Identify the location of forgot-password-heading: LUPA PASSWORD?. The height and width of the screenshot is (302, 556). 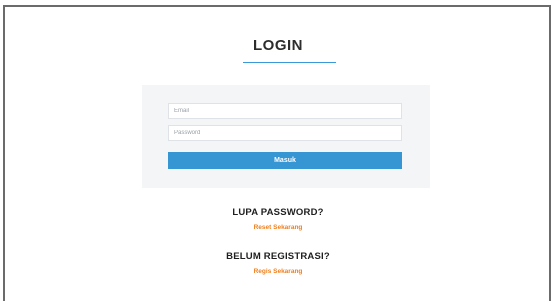
(278, 212).